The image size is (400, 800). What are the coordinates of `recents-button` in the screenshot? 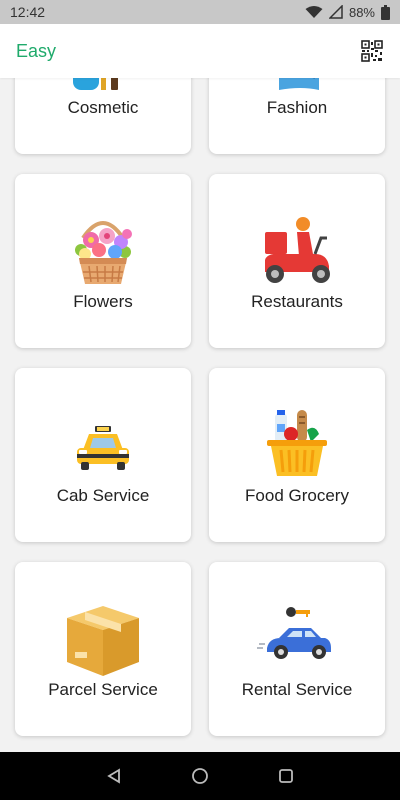 It's located at (286, 776).